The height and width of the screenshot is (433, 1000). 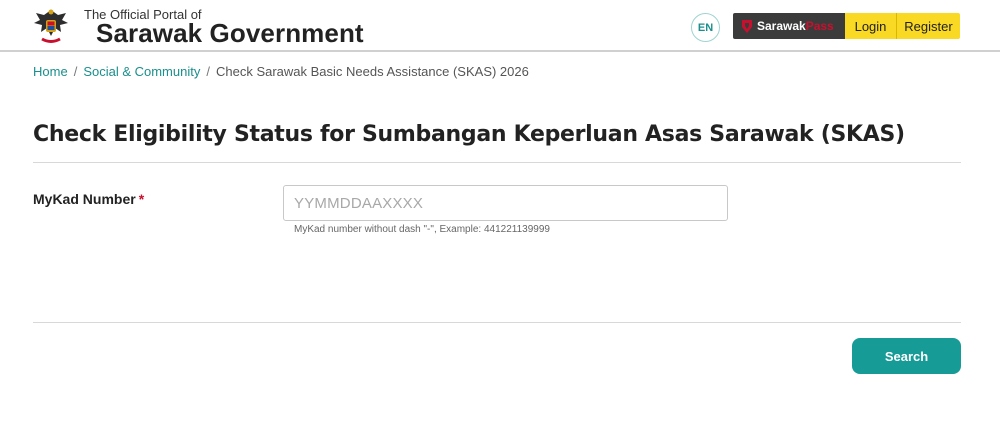 What do you see at coordinates (50, 71) in the screenshot?
I see `breadcrumb-home-link: Home` at bounding box center [50, 71].